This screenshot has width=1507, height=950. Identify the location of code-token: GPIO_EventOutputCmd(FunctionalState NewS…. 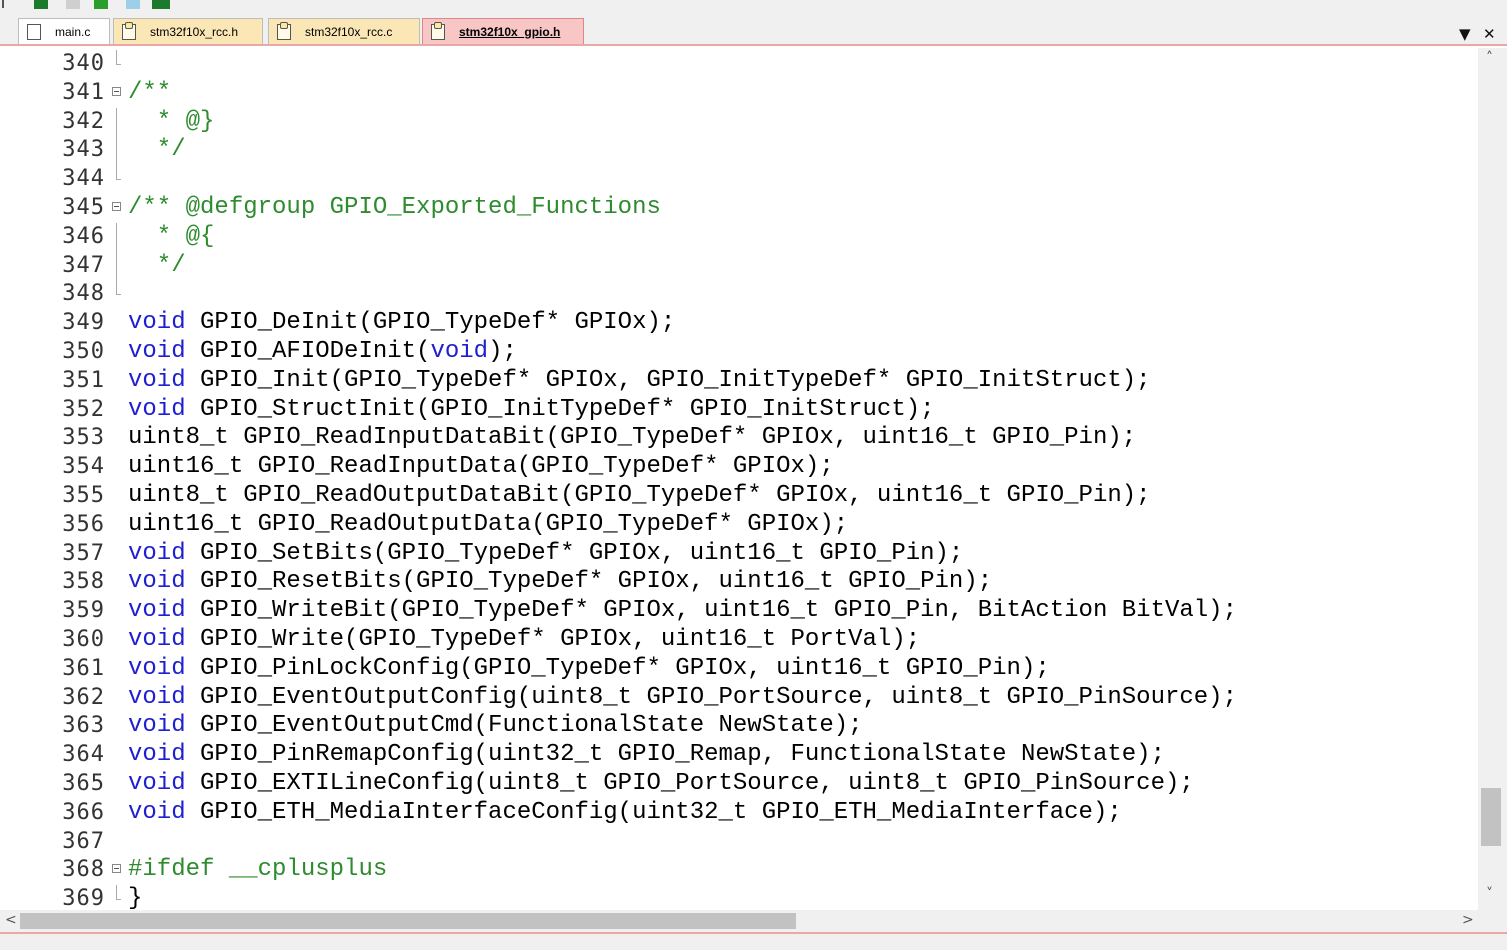
(524, 726).